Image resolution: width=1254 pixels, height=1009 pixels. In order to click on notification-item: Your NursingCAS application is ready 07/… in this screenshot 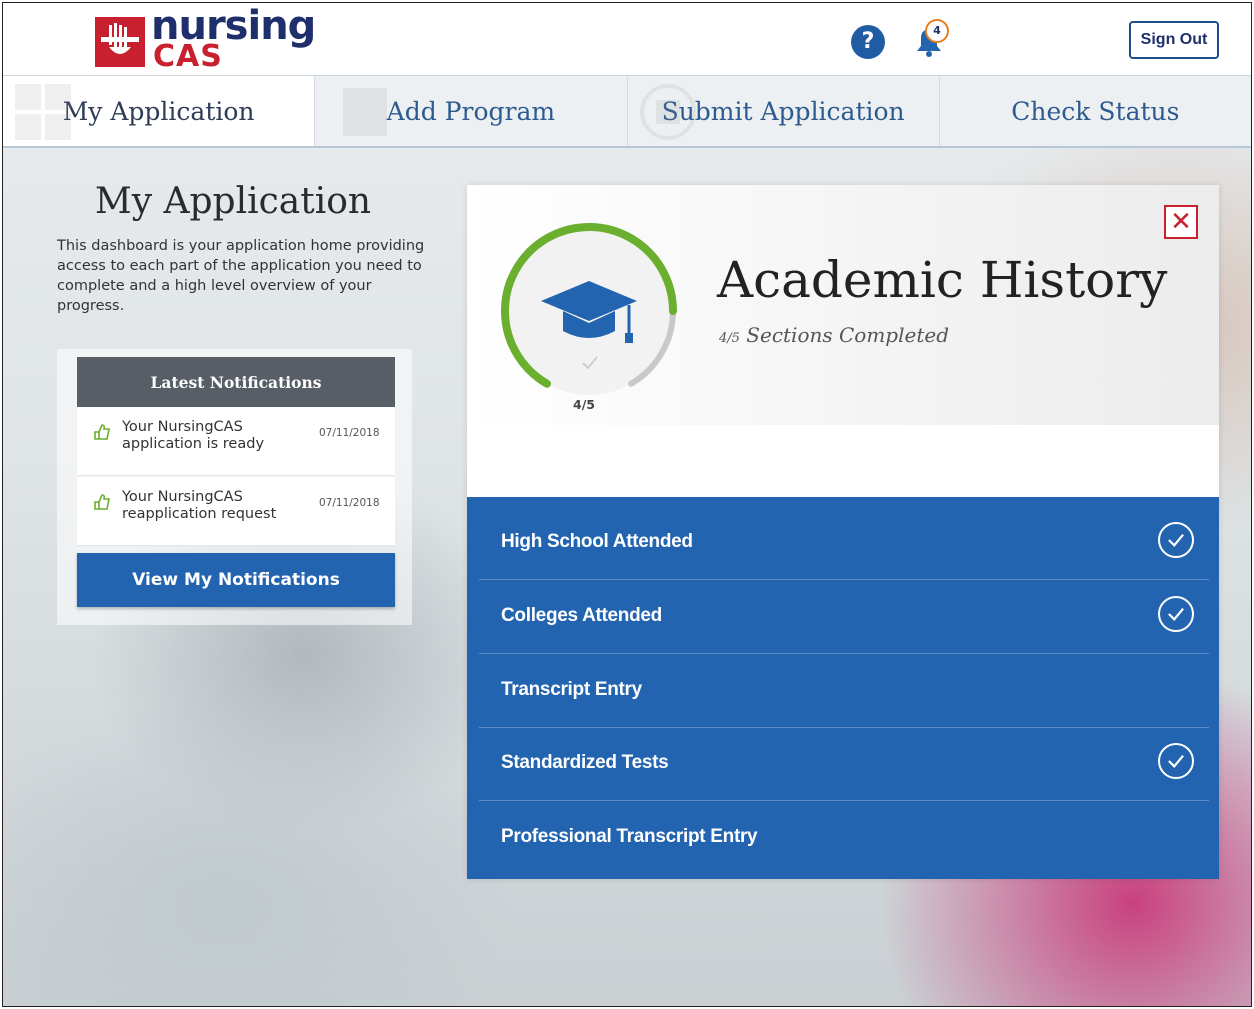, I will do `click(236, 441)`.